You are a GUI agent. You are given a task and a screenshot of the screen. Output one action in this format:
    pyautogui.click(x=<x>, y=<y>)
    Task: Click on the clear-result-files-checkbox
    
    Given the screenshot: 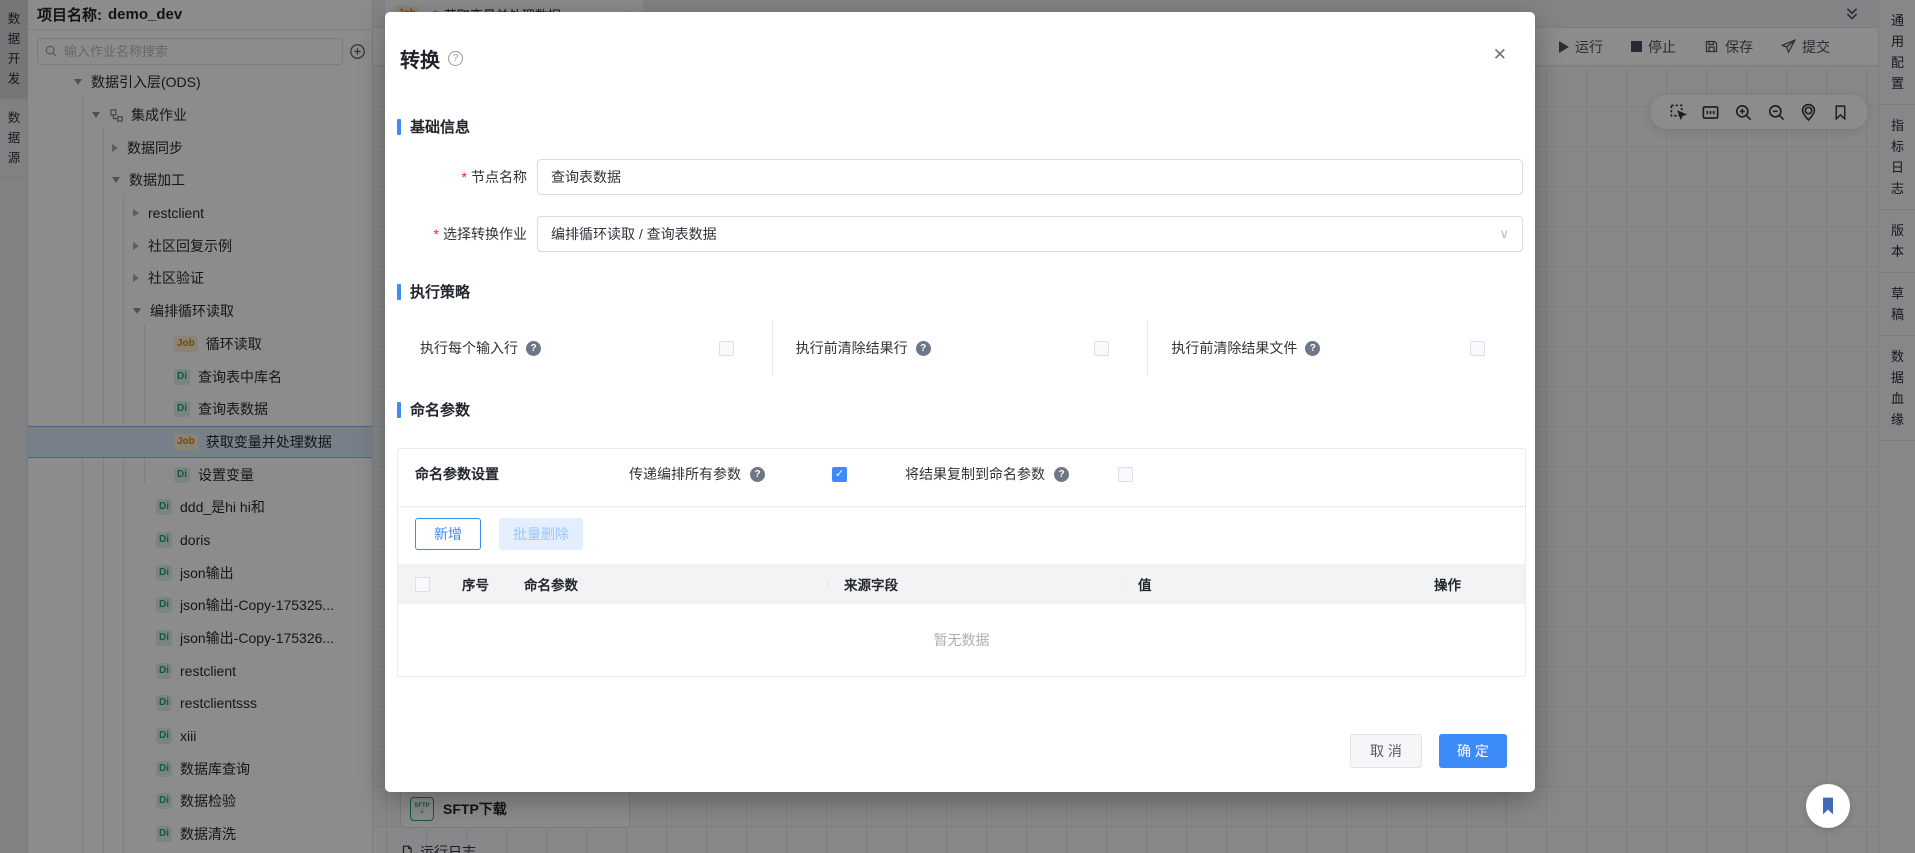 What is the action you would take?
    pyautogui.click(x=1478, y=348)
    